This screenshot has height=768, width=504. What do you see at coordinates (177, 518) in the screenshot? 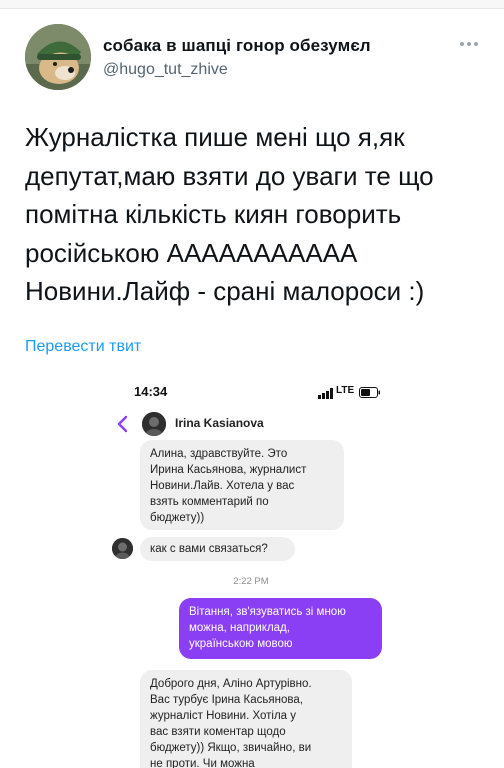
I see `message-line: бюджету))` at bounding box center [177, 518].